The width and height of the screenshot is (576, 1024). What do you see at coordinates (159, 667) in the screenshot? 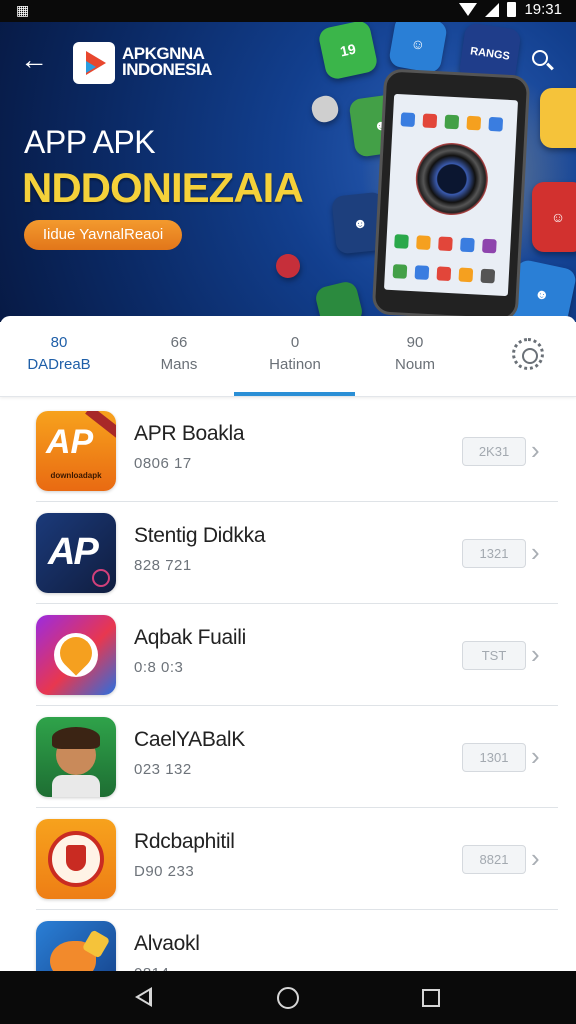
I see `app-meta: 0:8 0:3` at bounding box center [159, 667].